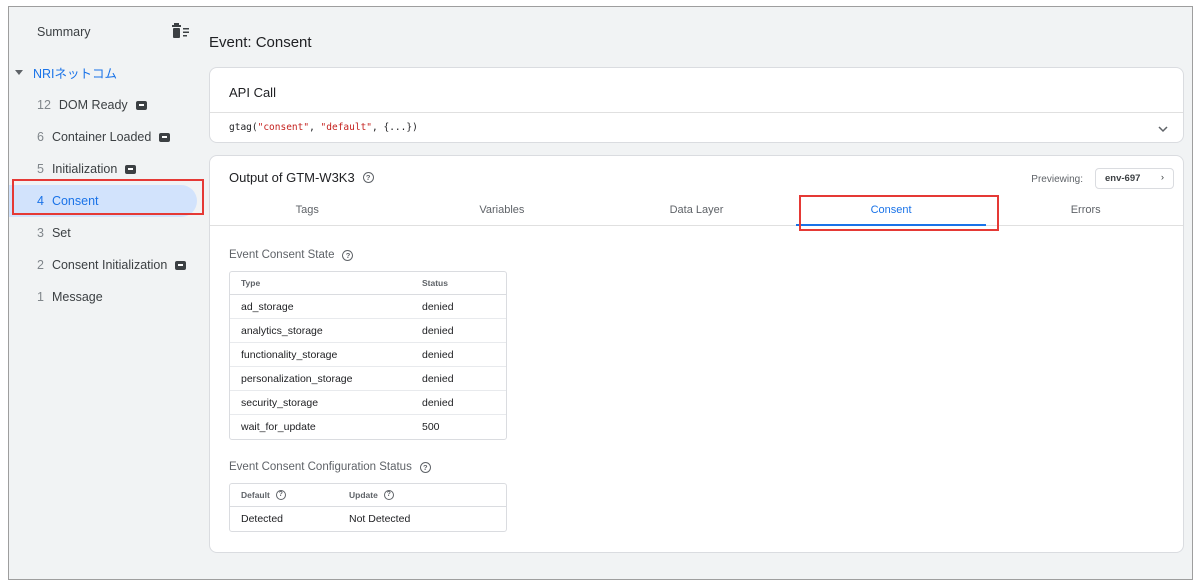 The height and width of the screenshot is (586, 1200). Describe the element at coordinates (502, 210) in the screenshot. I see `tab-variables: Variables` at that location.